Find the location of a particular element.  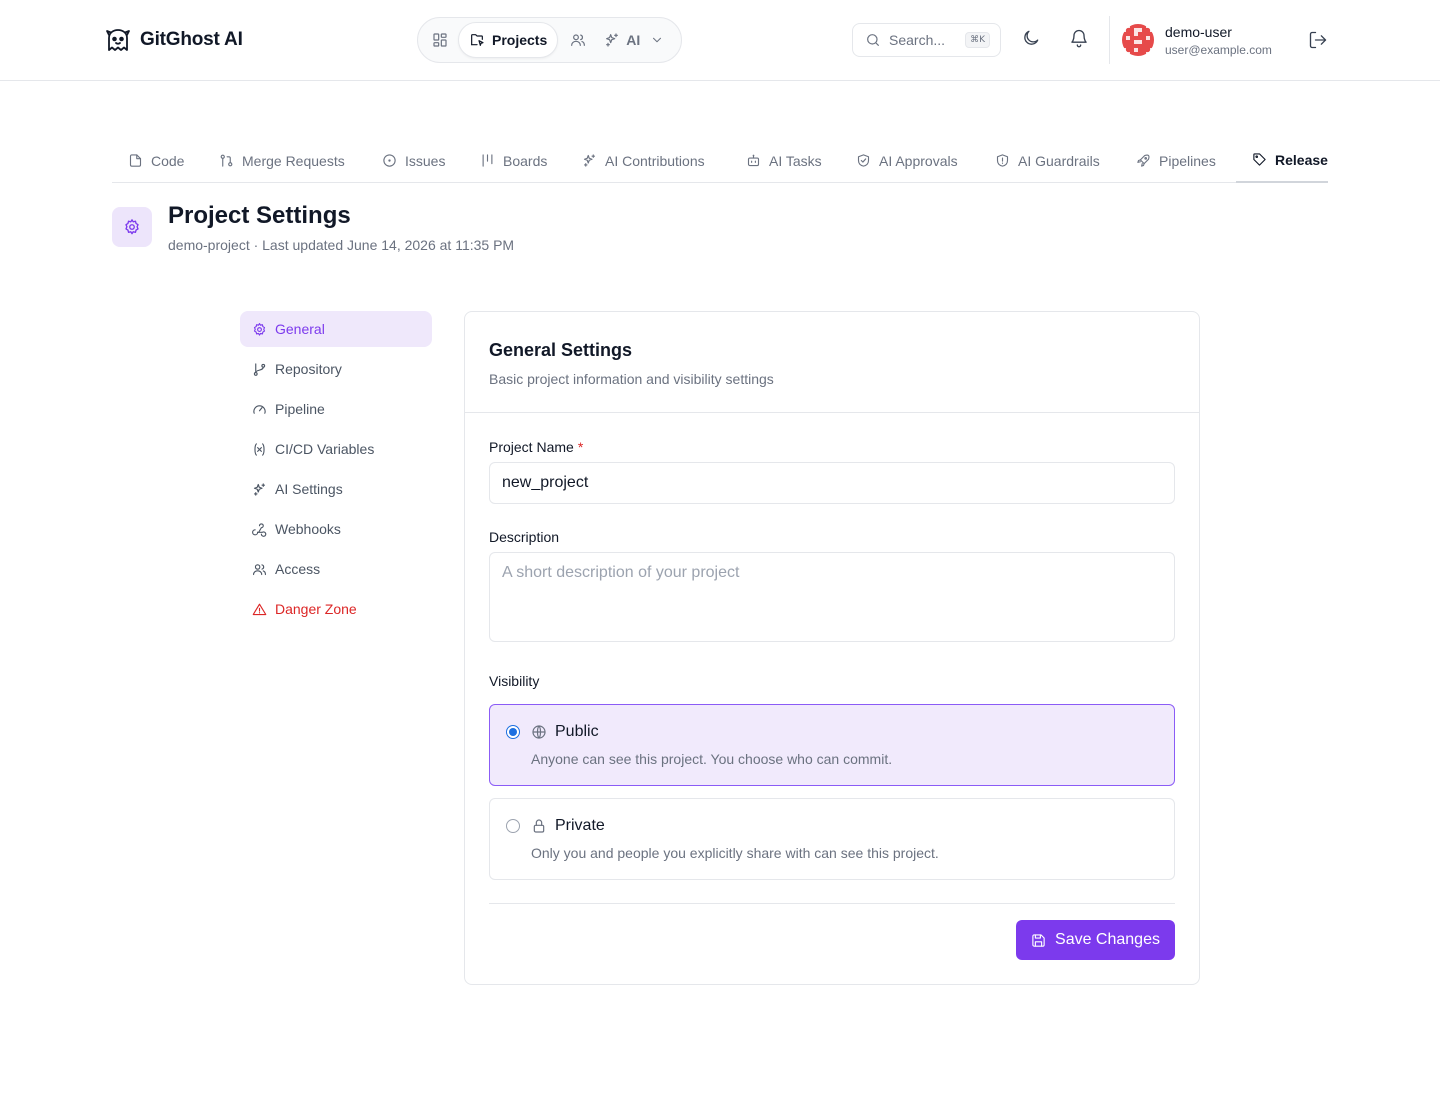

circle-dot-icon is located at coordinates (389, 160).